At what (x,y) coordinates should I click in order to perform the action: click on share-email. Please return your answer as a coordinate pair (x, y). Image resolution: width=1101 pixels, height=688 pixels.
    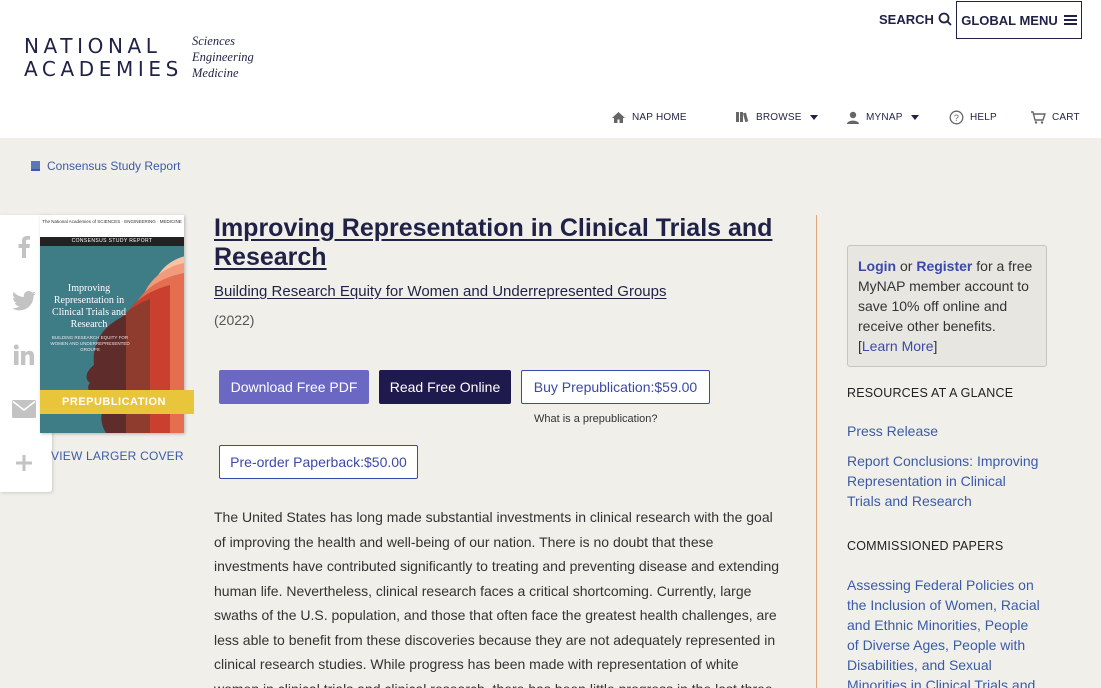
    Looking at the image, I should click on (24, 409).